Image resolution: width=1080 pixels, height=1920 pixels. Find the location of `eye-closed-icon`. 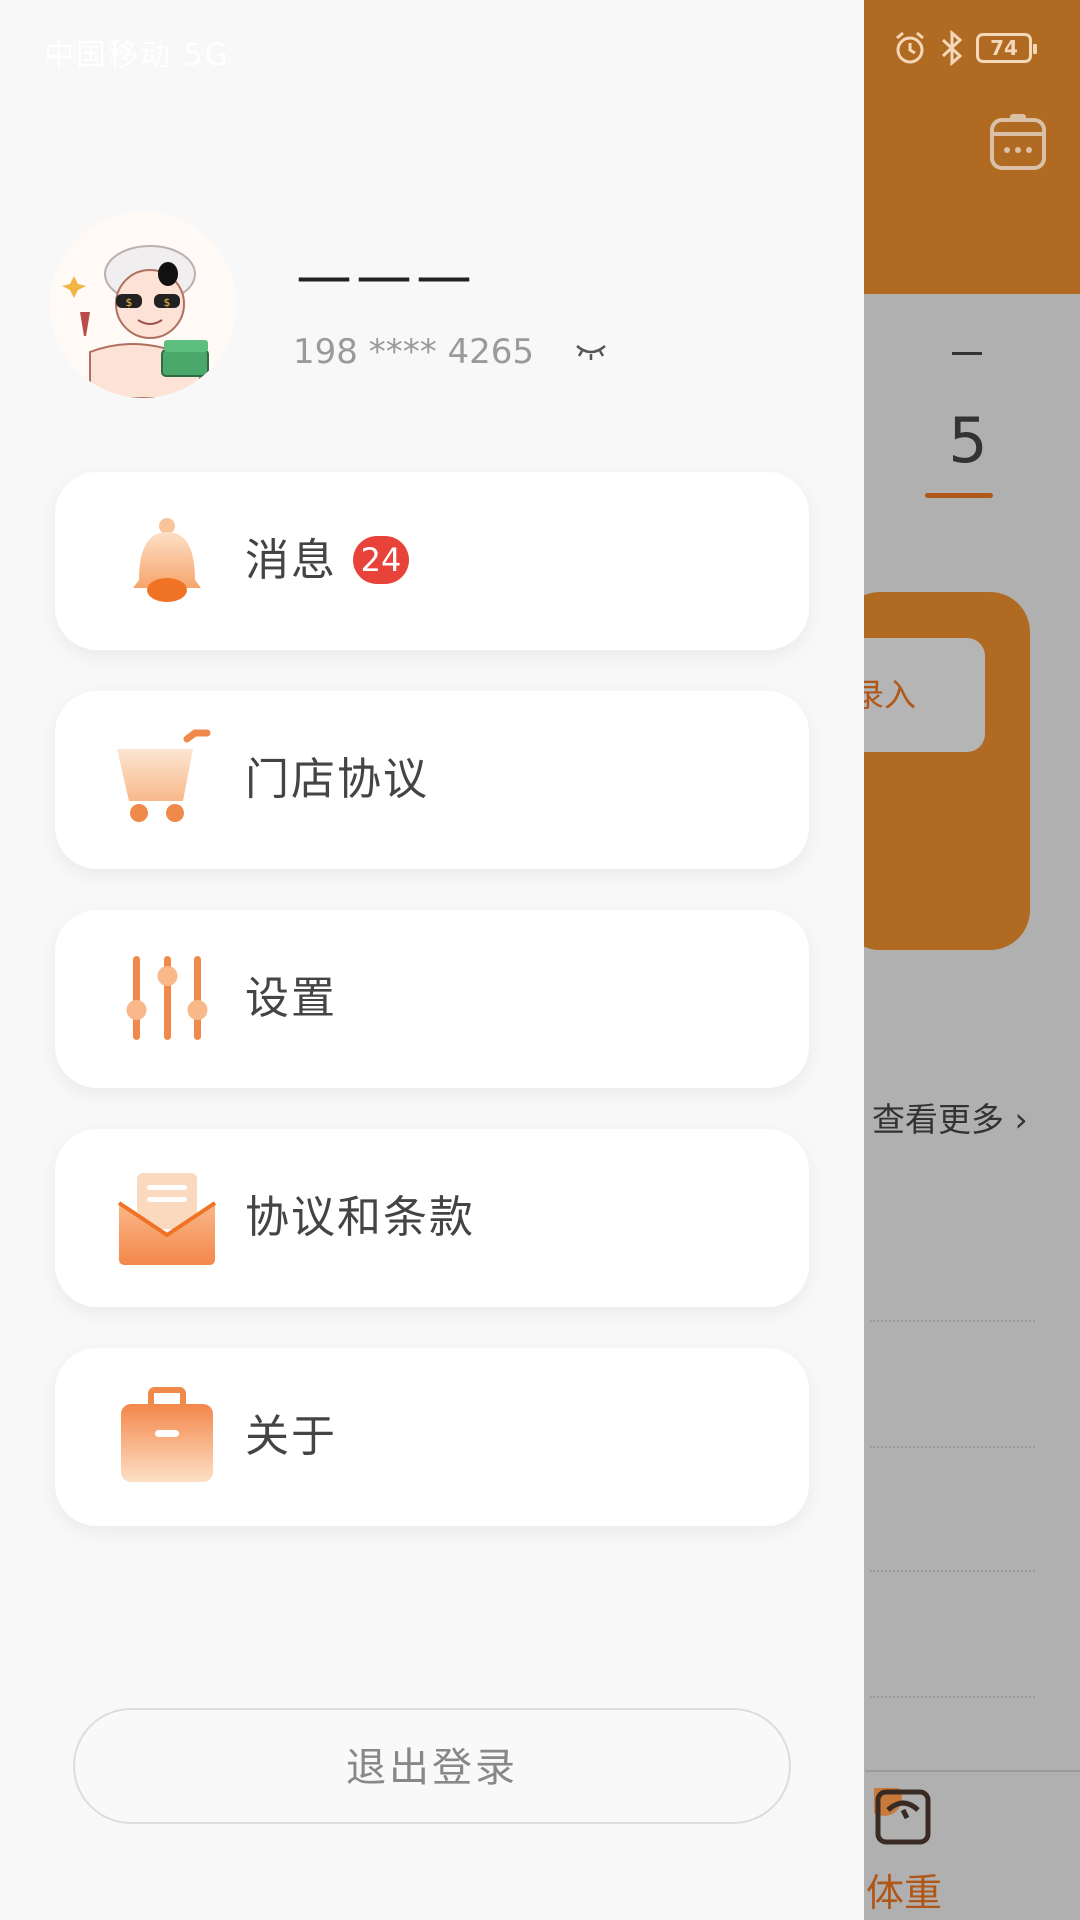

eye-closed-icon is located at coordinates (591, 352).